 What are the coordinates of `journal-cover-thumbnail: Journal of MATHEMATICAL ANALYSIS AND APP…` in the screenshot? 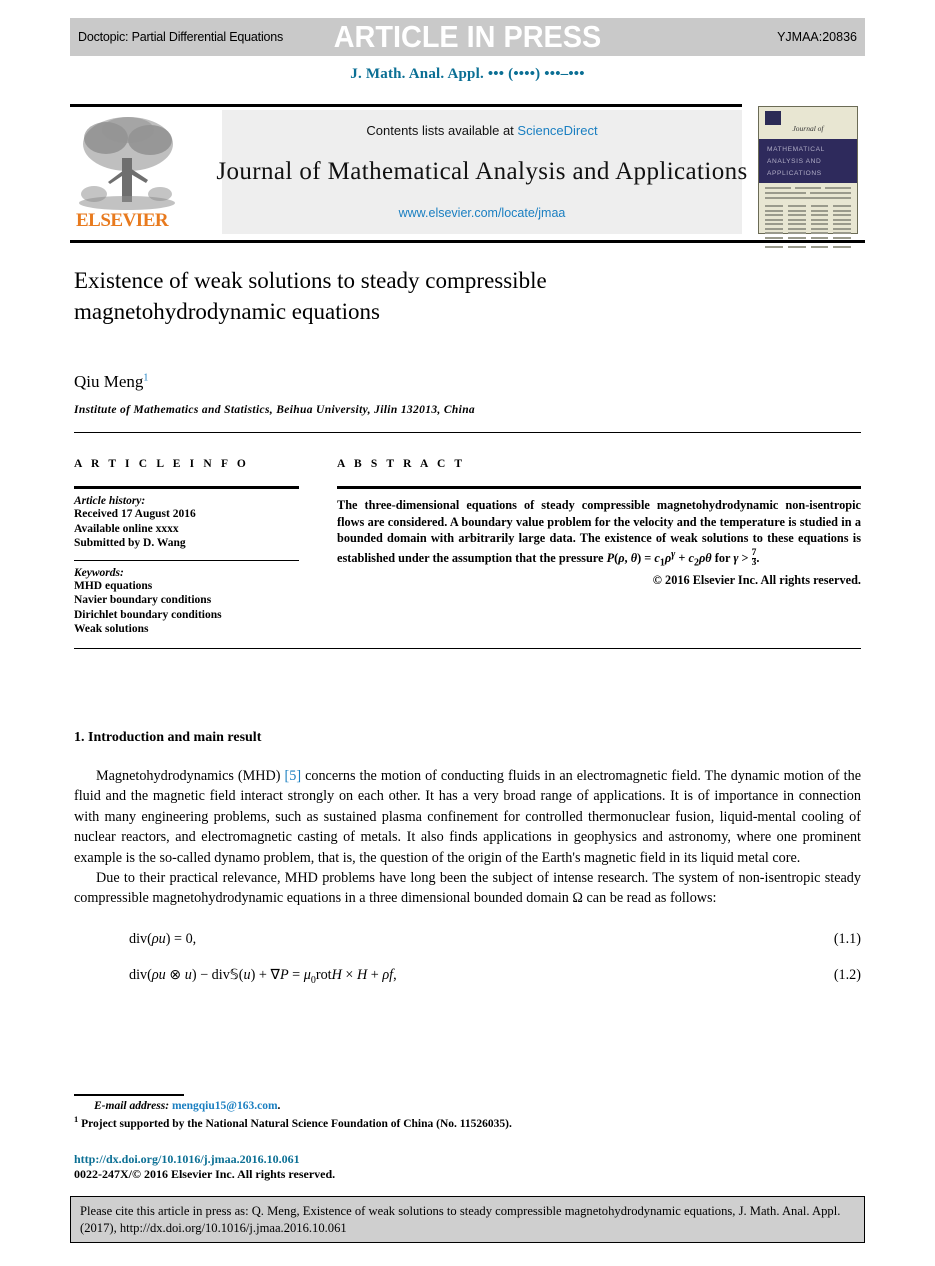 It's located at (808, 177).